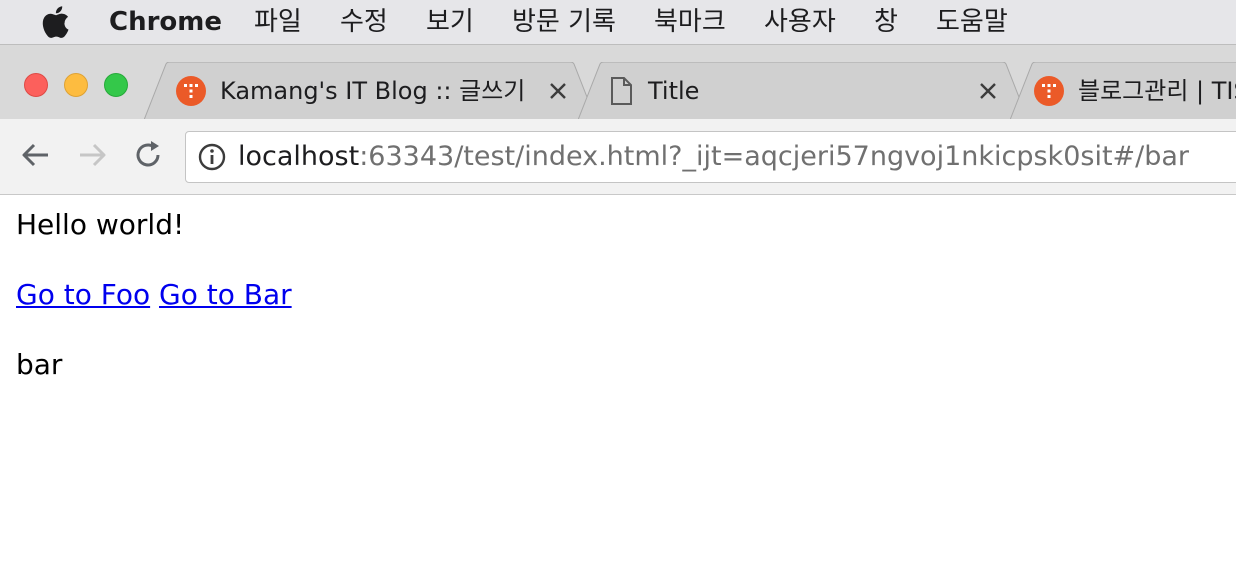 This screenshot has height=580, width=1236. I want to click on info-icon, so click(212, 157).